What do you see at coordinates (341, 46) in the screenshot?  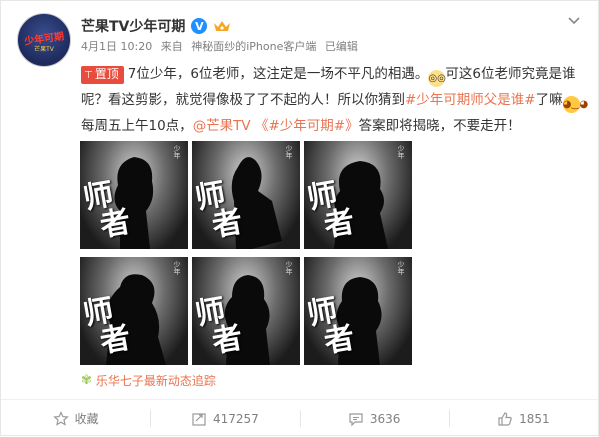 I see `post-edited: 已编辑` at bounding box center [341, 46].